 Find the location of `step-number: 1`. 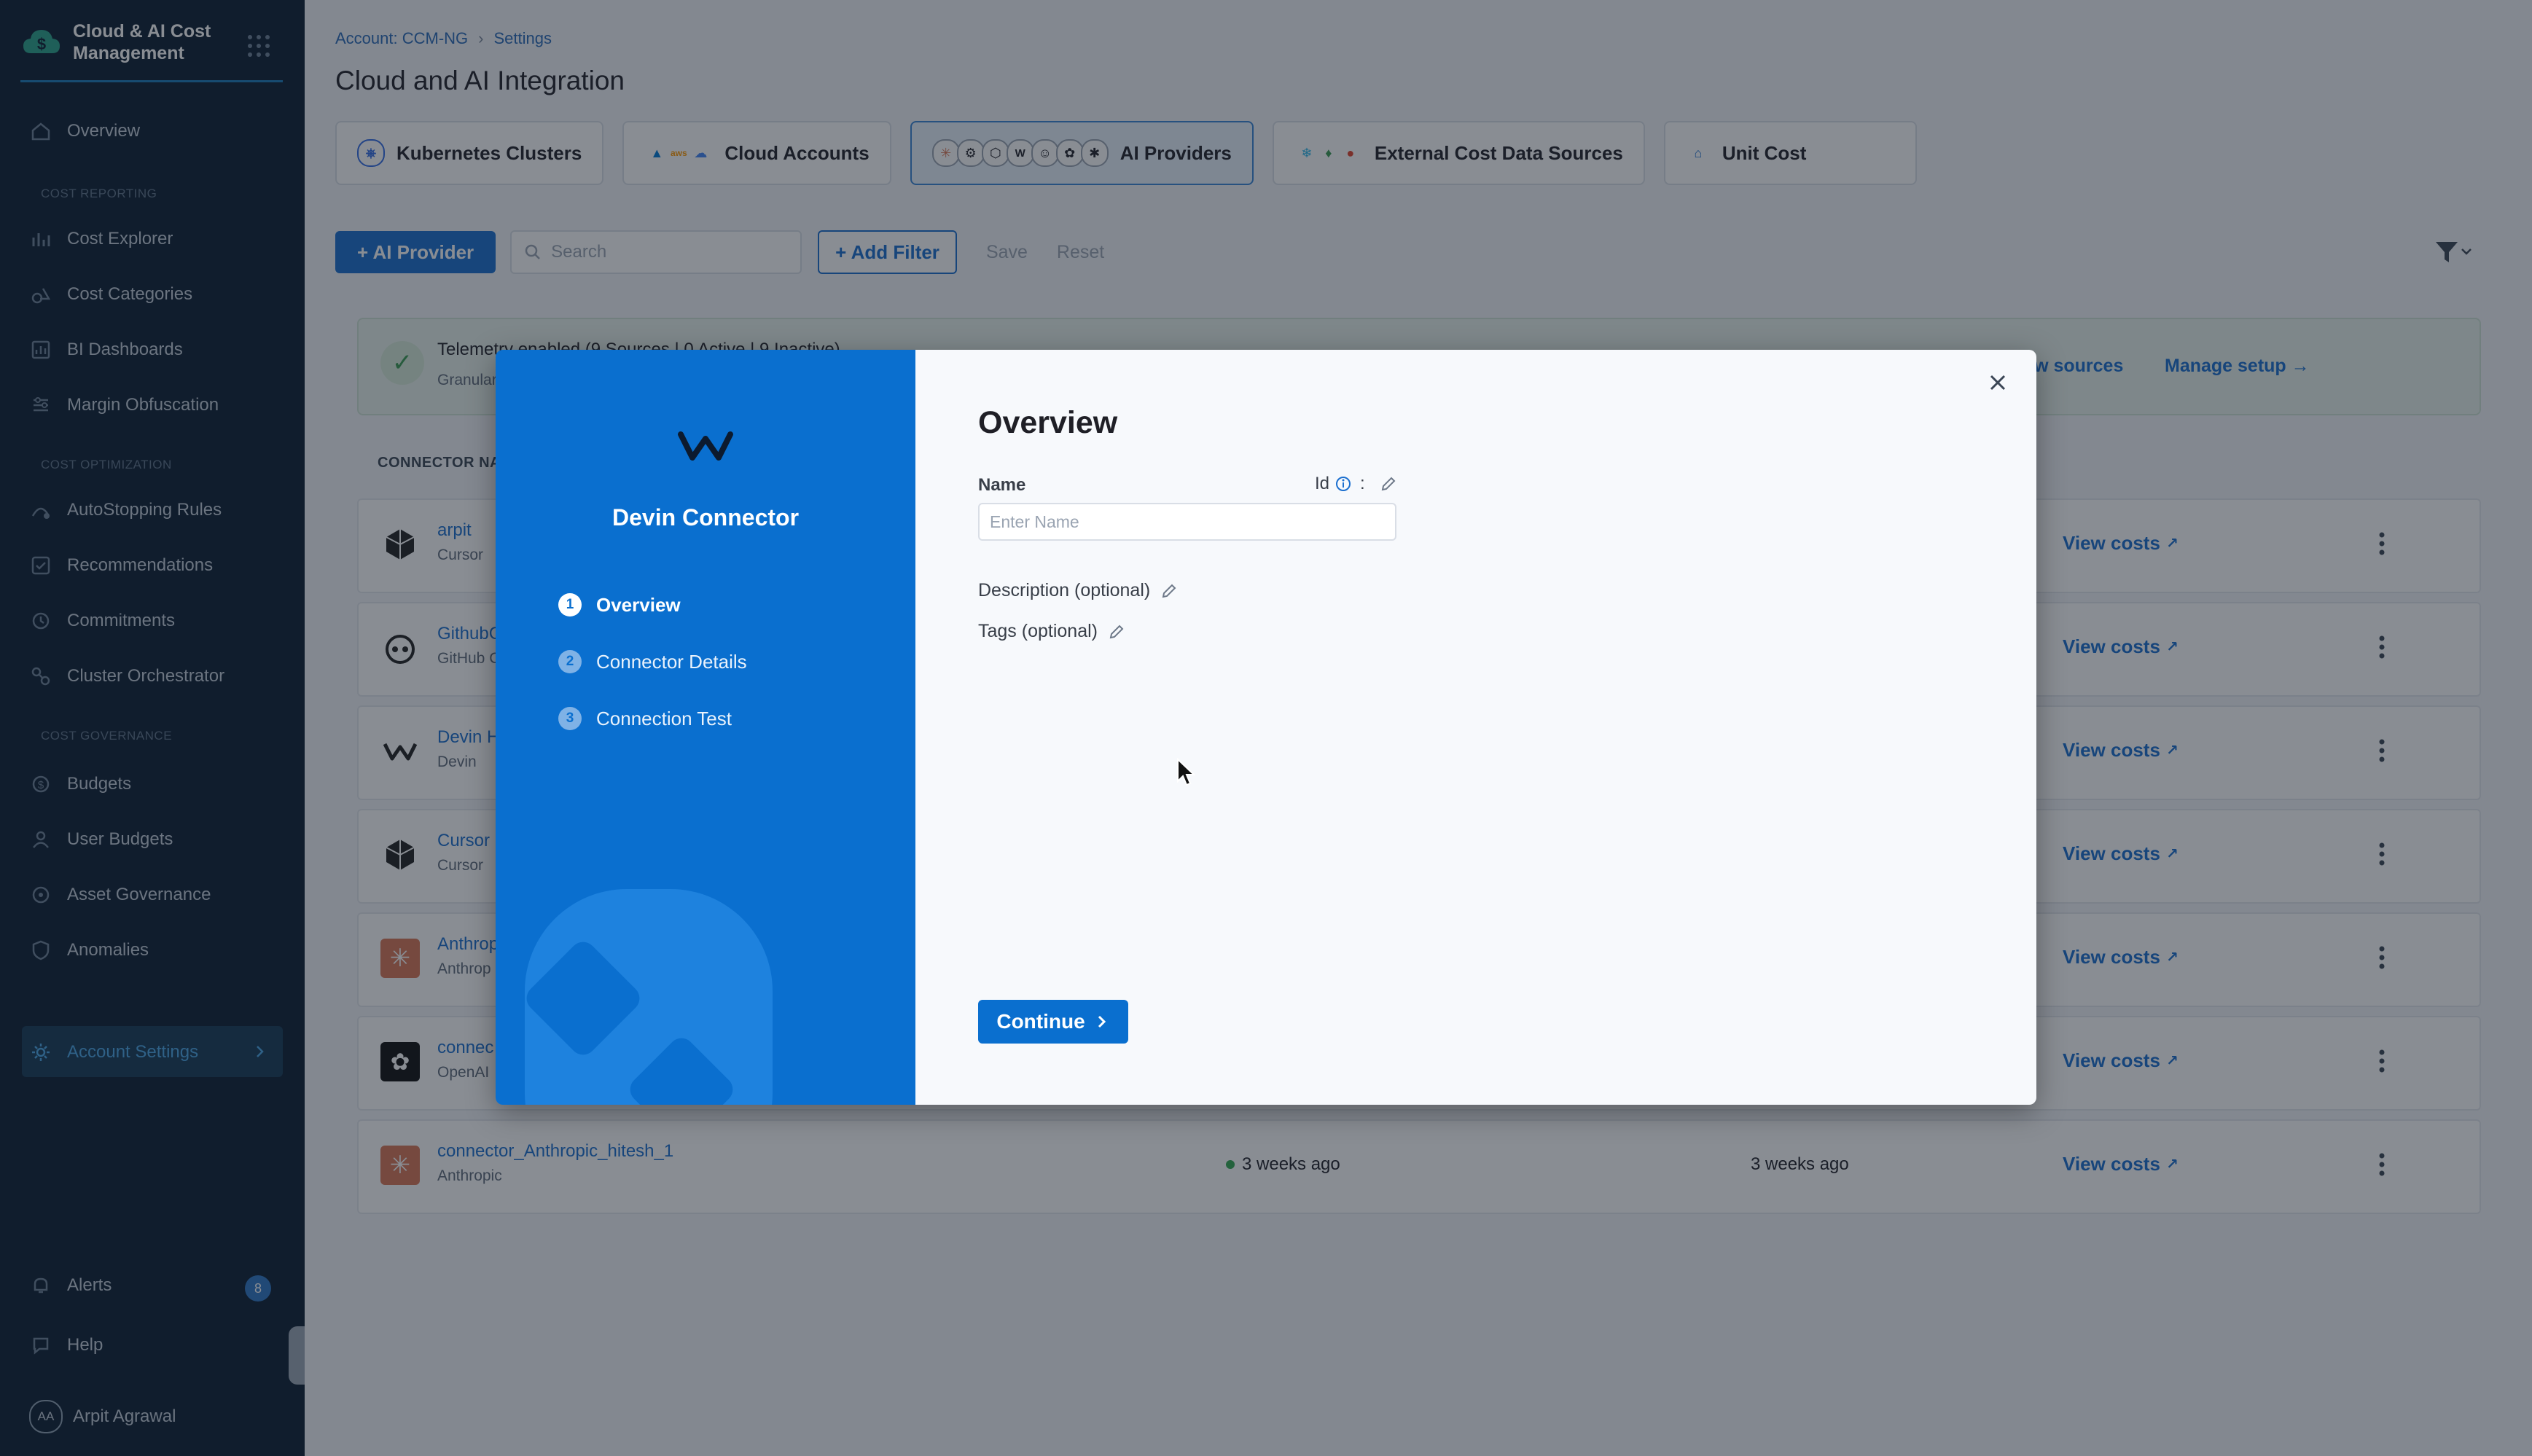

step-number: 1 is located at coordinates (570, 605).